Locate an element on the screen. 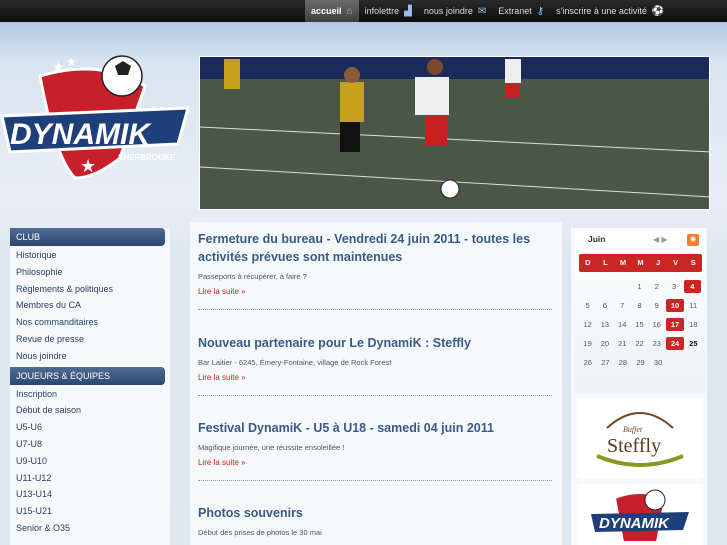  calendar-day: 8 is located at coordinates (639, 305).